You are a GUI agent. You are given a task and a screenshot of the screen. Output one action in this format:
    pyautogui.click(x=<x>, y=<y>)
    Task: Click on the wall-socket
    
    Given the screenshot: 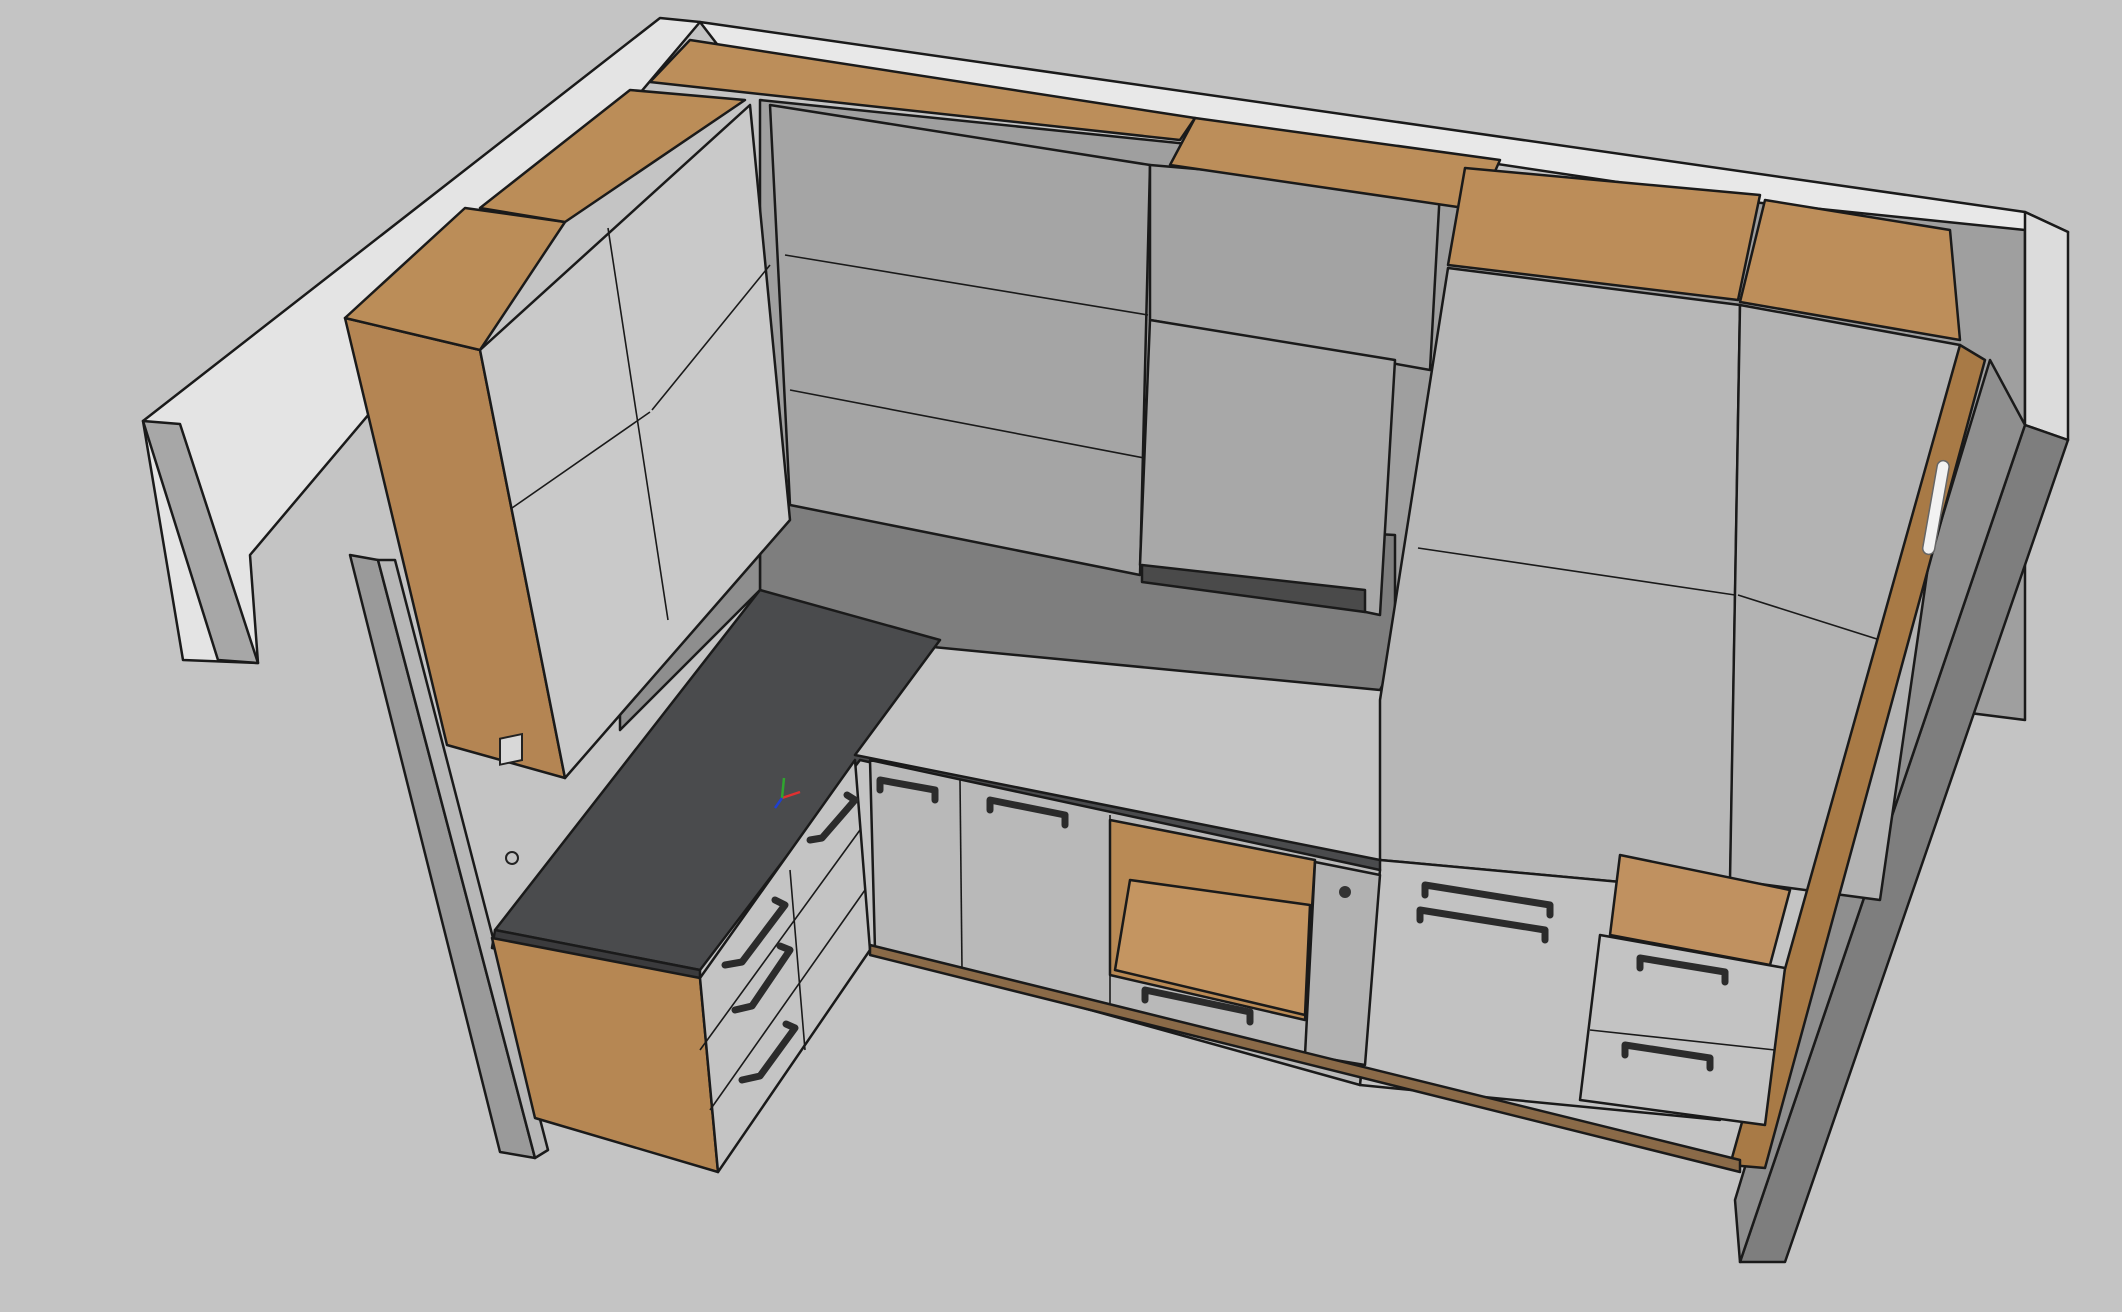 What is the action you would take?
    pyautogui.click(x=511, y=798)
    